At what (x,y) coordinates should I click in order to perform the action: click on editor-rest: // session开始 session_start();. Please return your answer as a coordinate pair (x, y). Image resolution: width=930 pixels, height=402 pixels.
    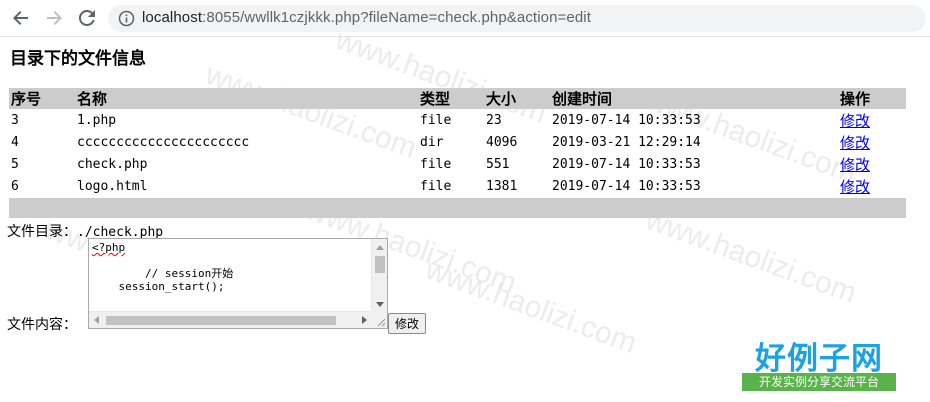
    Looking at the image, I should click on (176, 280).